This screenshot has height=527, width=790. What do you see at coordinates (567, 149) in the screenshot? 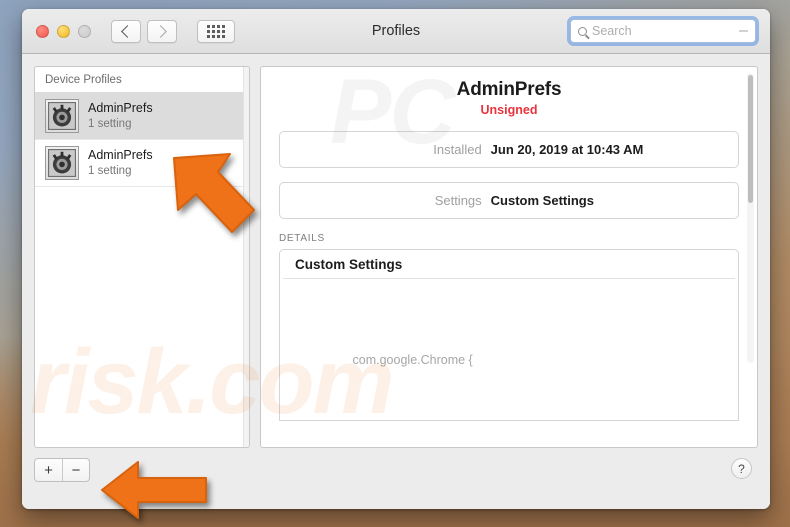
I see `installed-value: Jun 20, 2019 at 10:43 AM` at bounding box center [567, 149].